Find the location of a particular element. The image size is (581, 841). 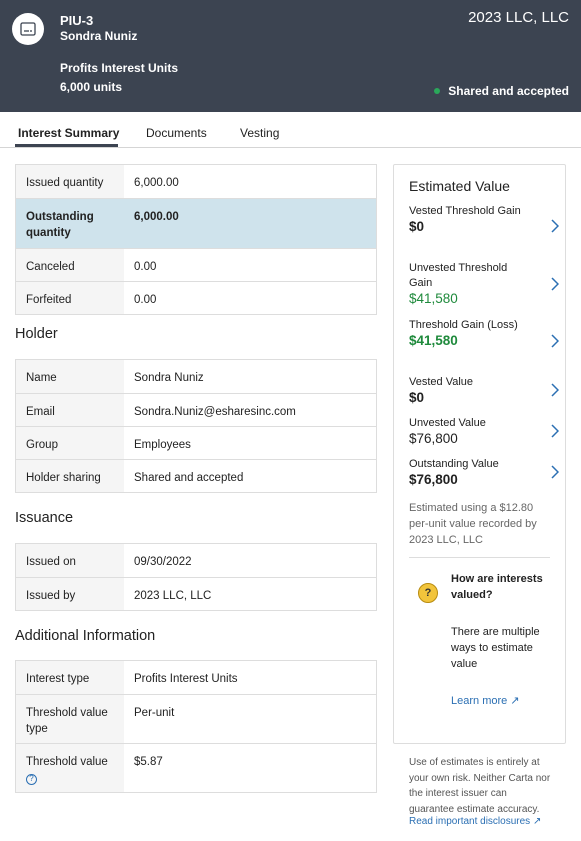

table-row: Threshold value ? $5.87 is located at coordinates (196, 767).